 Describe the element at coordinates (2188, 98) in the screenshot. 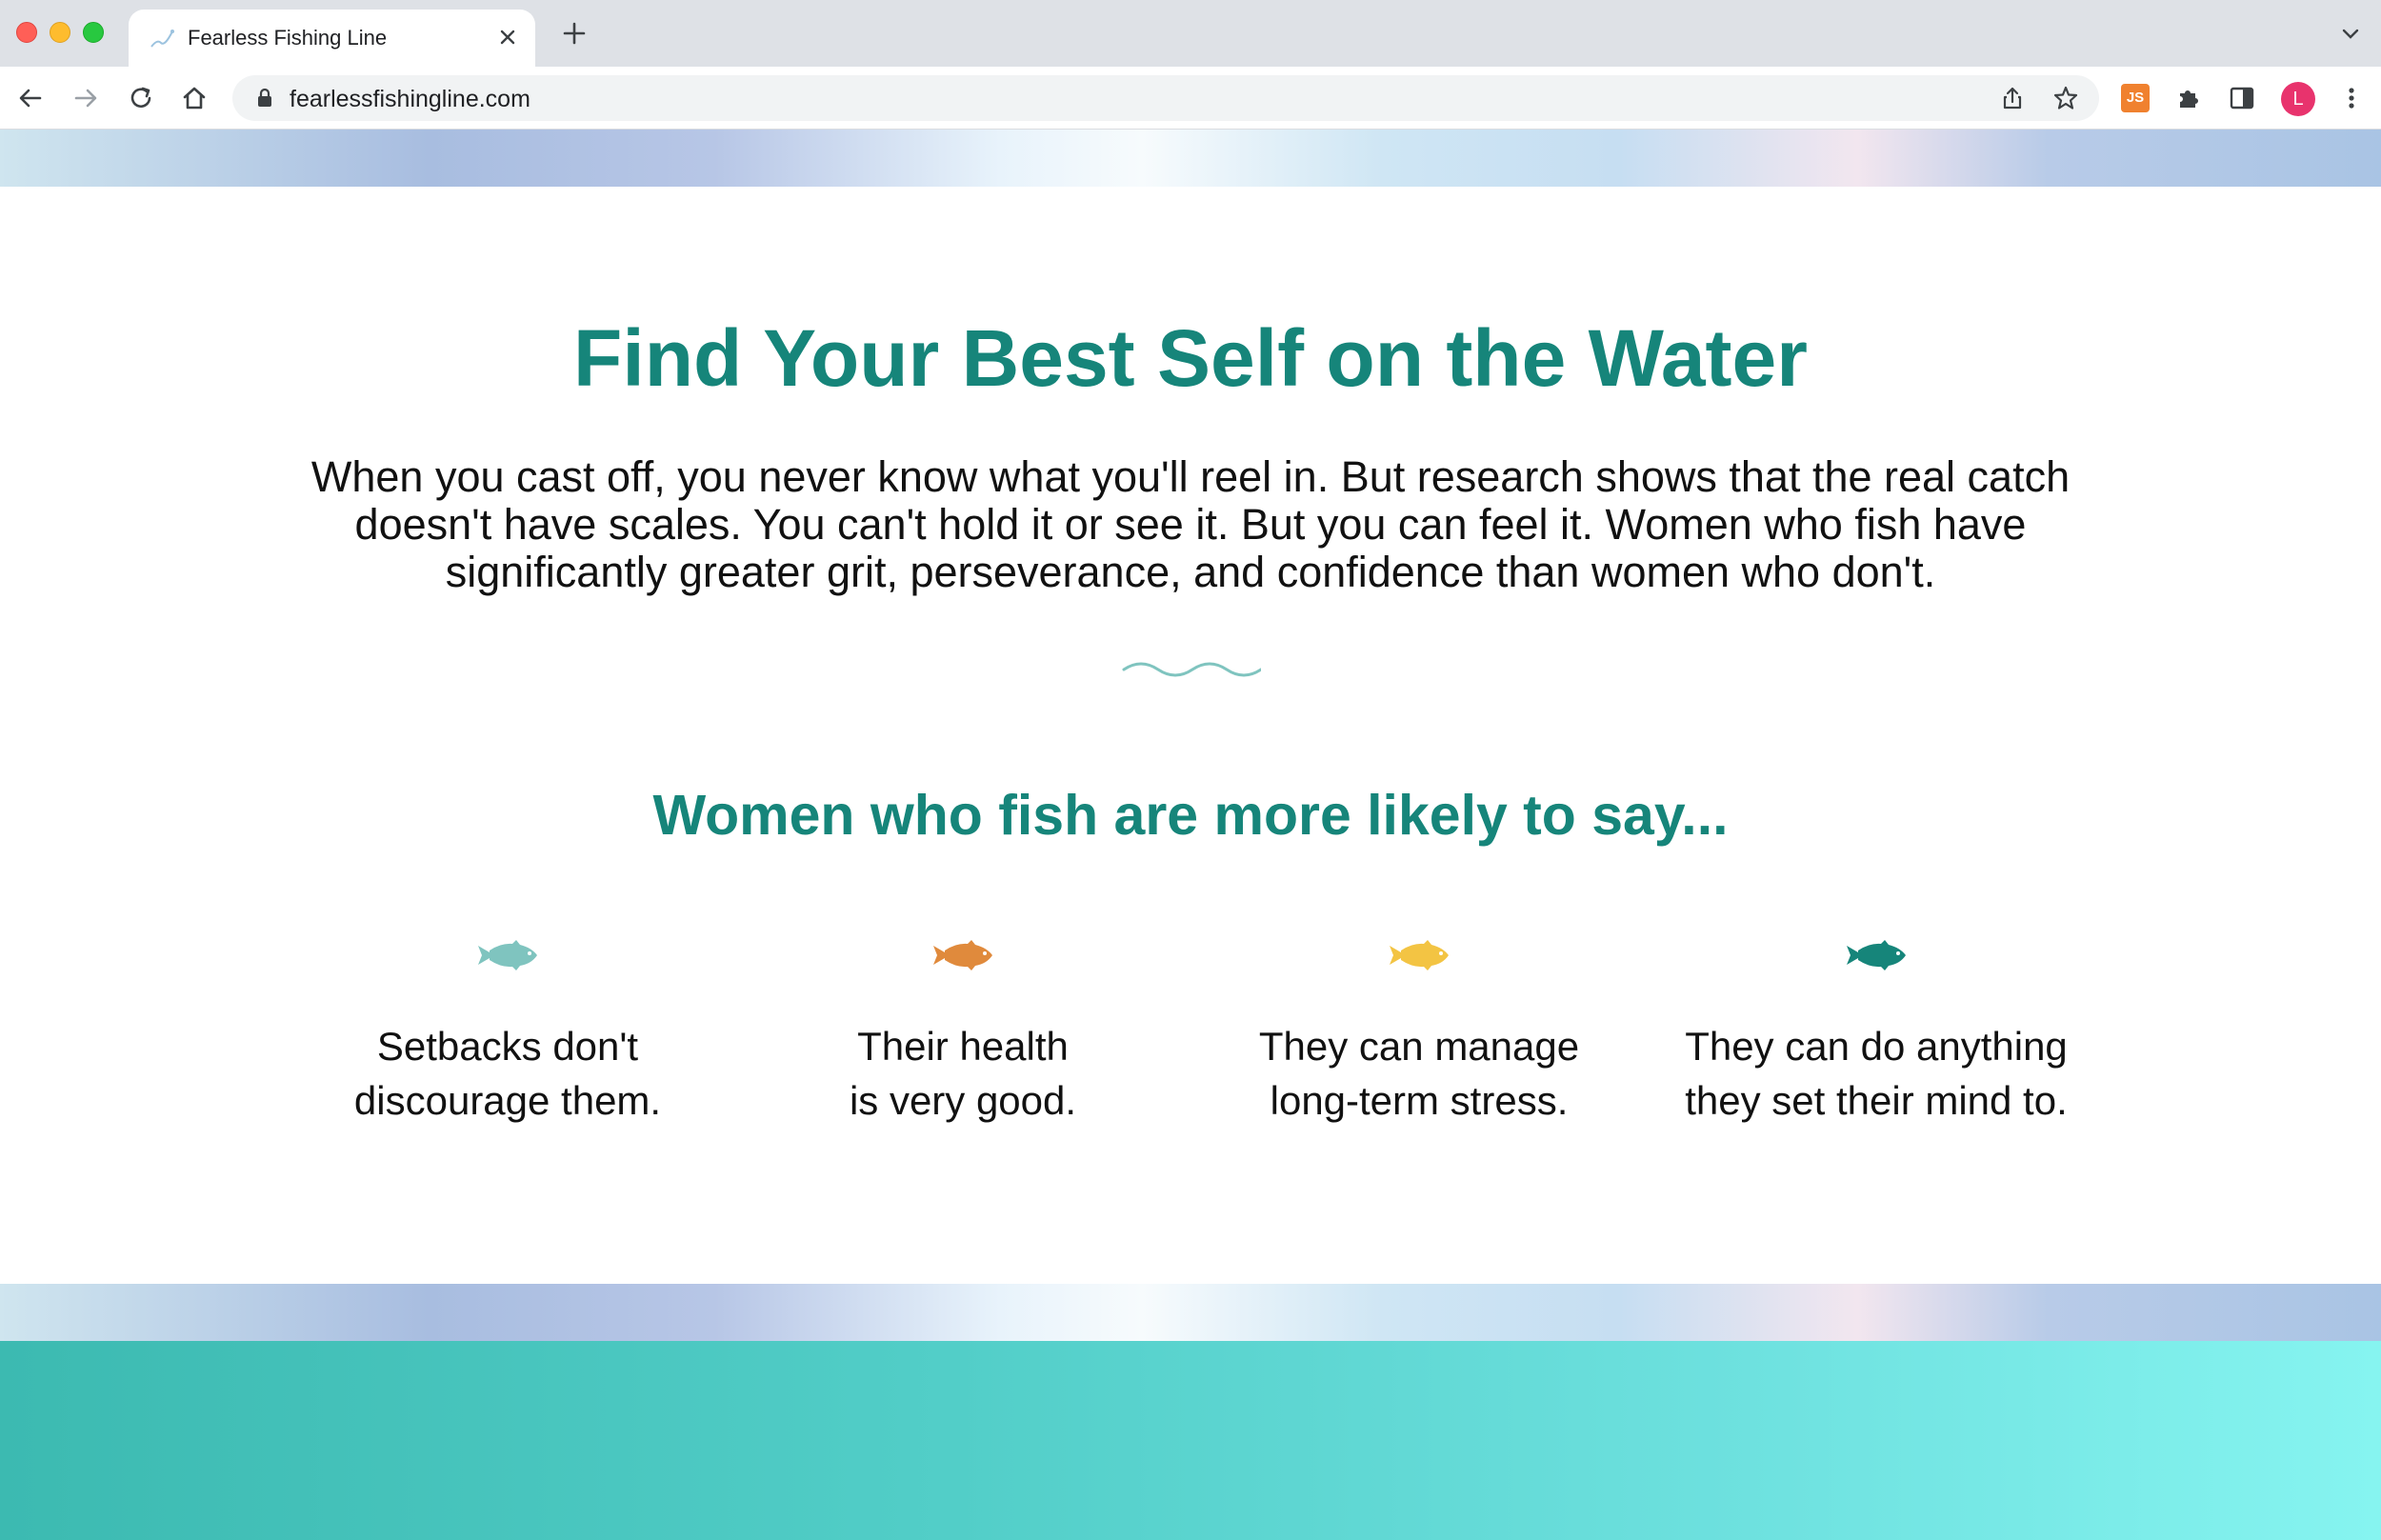

I see `extensions-puzzle-icon` at that location.